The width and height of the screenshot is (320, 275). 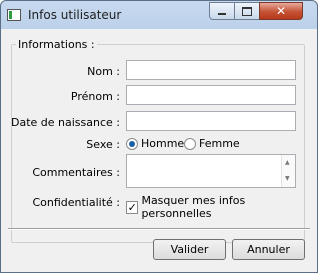 What do you see at coordinates (159, 15) in the screenshot?
I see `title-bar: Infos utilisateur ✕` at bounding box center [159, 15].